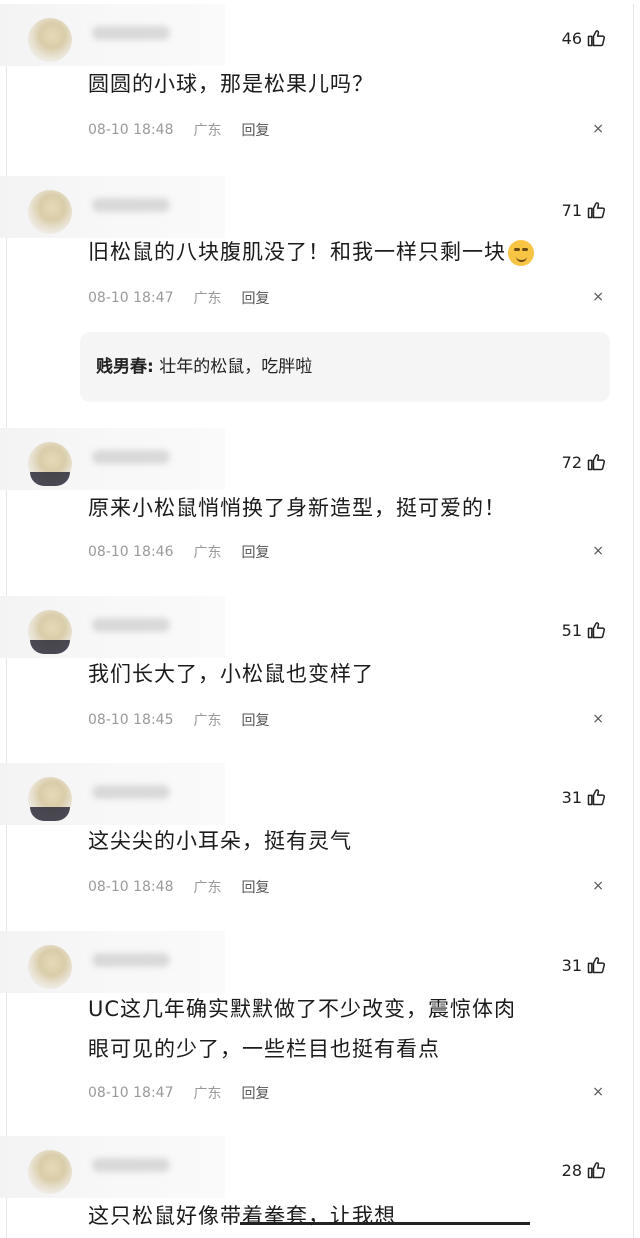 This screenshot has height=1238, width=640. Describe the element at coordinates (348, 1029) in the screenshot. I see `comment-text: UC这几年确实默默做了不少改变，震惊体肉 眼可见的少了，一些栏目也挺有看点` at that location.